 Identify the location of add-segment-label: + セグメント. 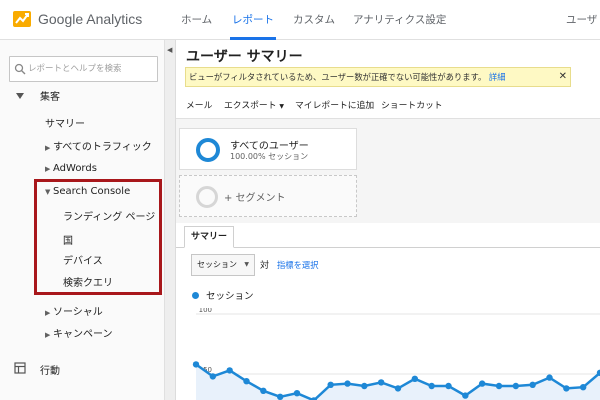
(255, 198).